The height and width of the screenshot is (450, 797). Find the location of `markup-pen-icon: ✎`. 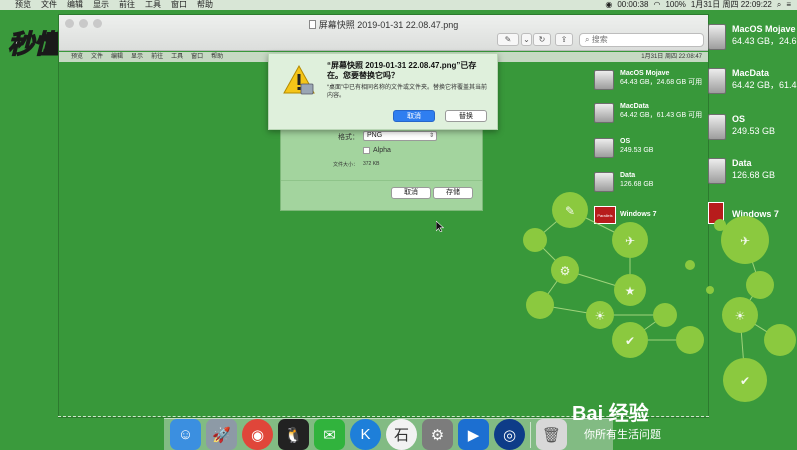

markup-pen-icon: ✎ is located at coordinates (508, 39).